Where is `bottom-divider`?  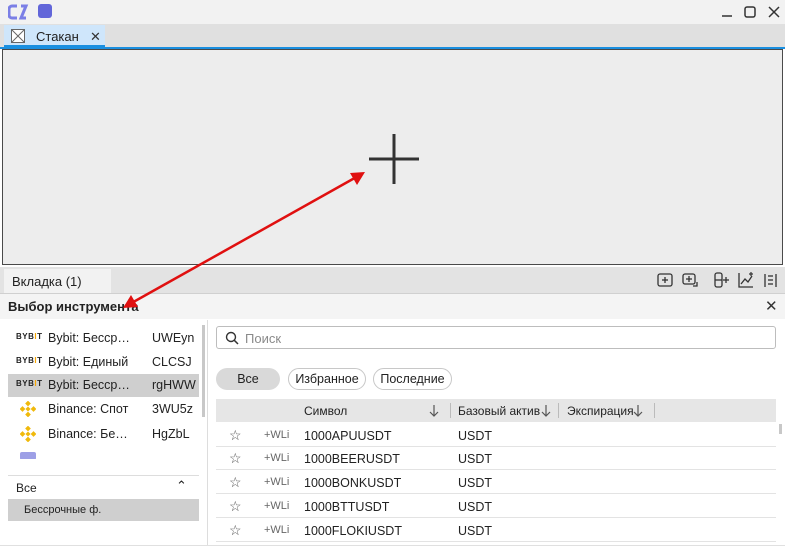 bottom-divider is located at coordinates (392, 545).